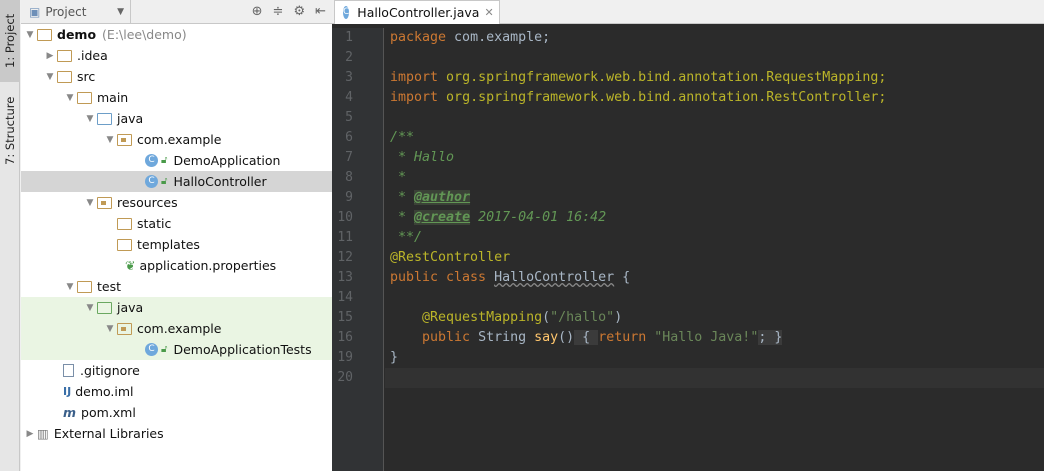  I want to click on tree-item: C 🔓︎ DemoApplicationTests, so click(176, 349).